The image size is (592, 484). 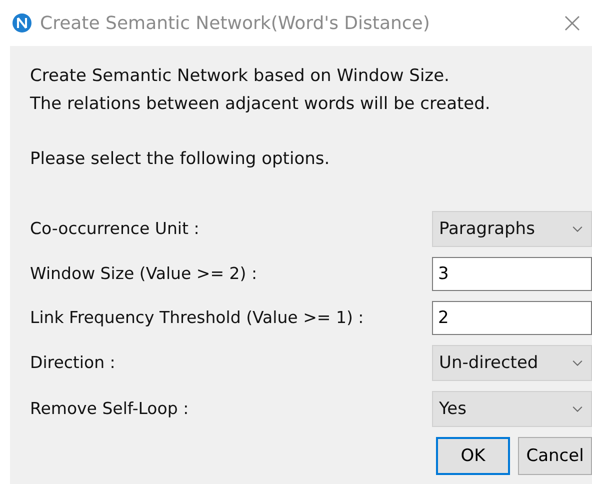 I want to click on option-label: Link Frequency Threshold (Value >= 1) :, so click(x=197, y=318).